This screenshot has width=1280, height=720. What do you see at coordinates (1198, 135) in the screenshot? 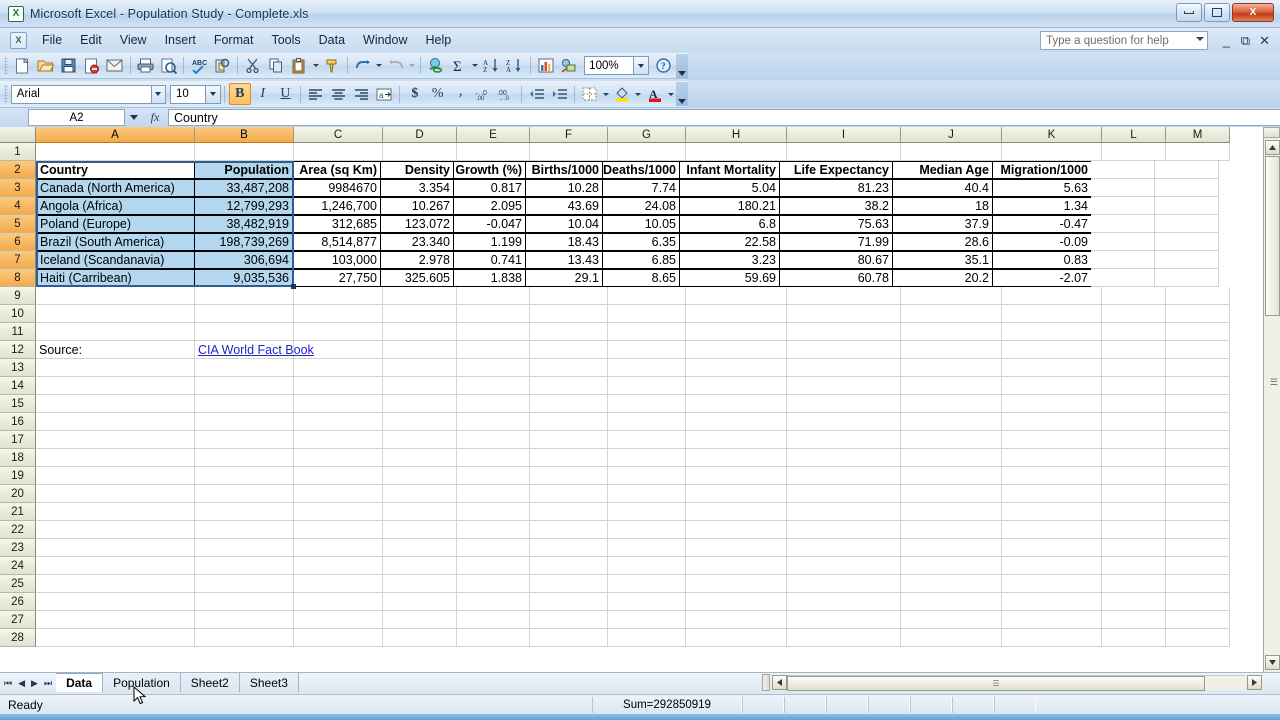
I see `column-header-M: M` at bounding box center [1198, 135].